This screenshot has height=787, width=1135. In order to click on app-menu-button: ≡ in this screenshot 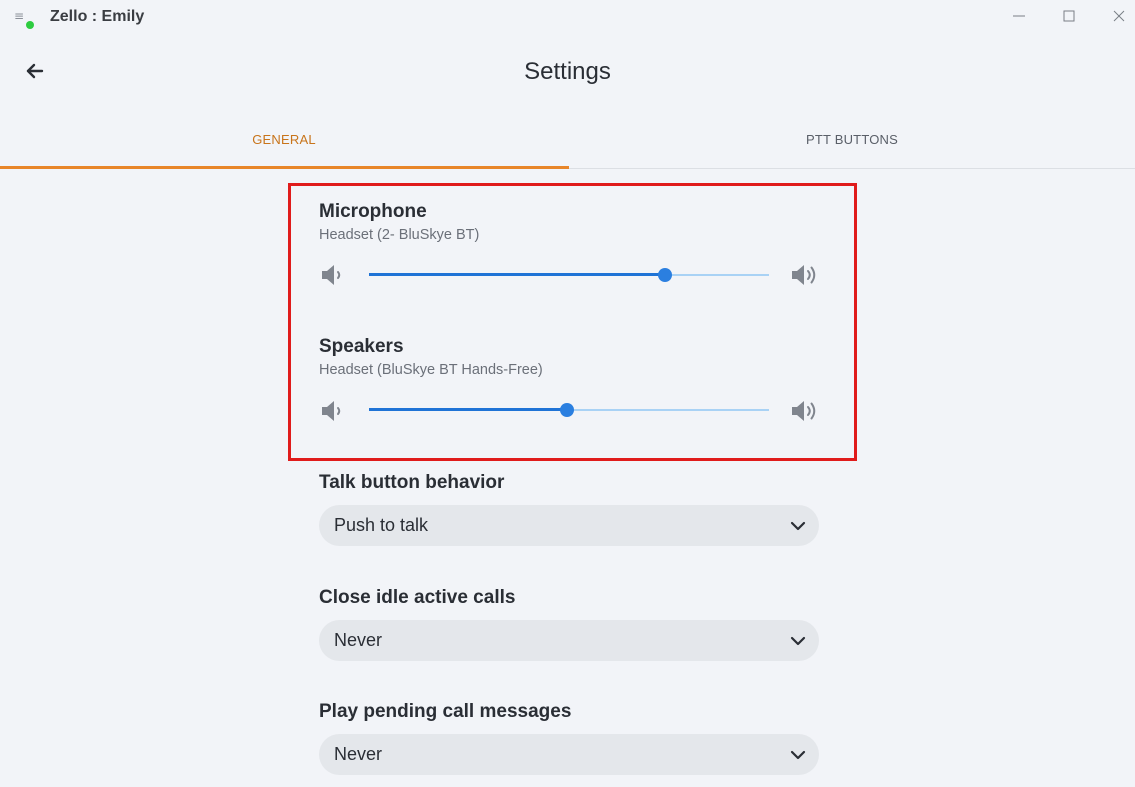, I will do `click(25, 19)`.